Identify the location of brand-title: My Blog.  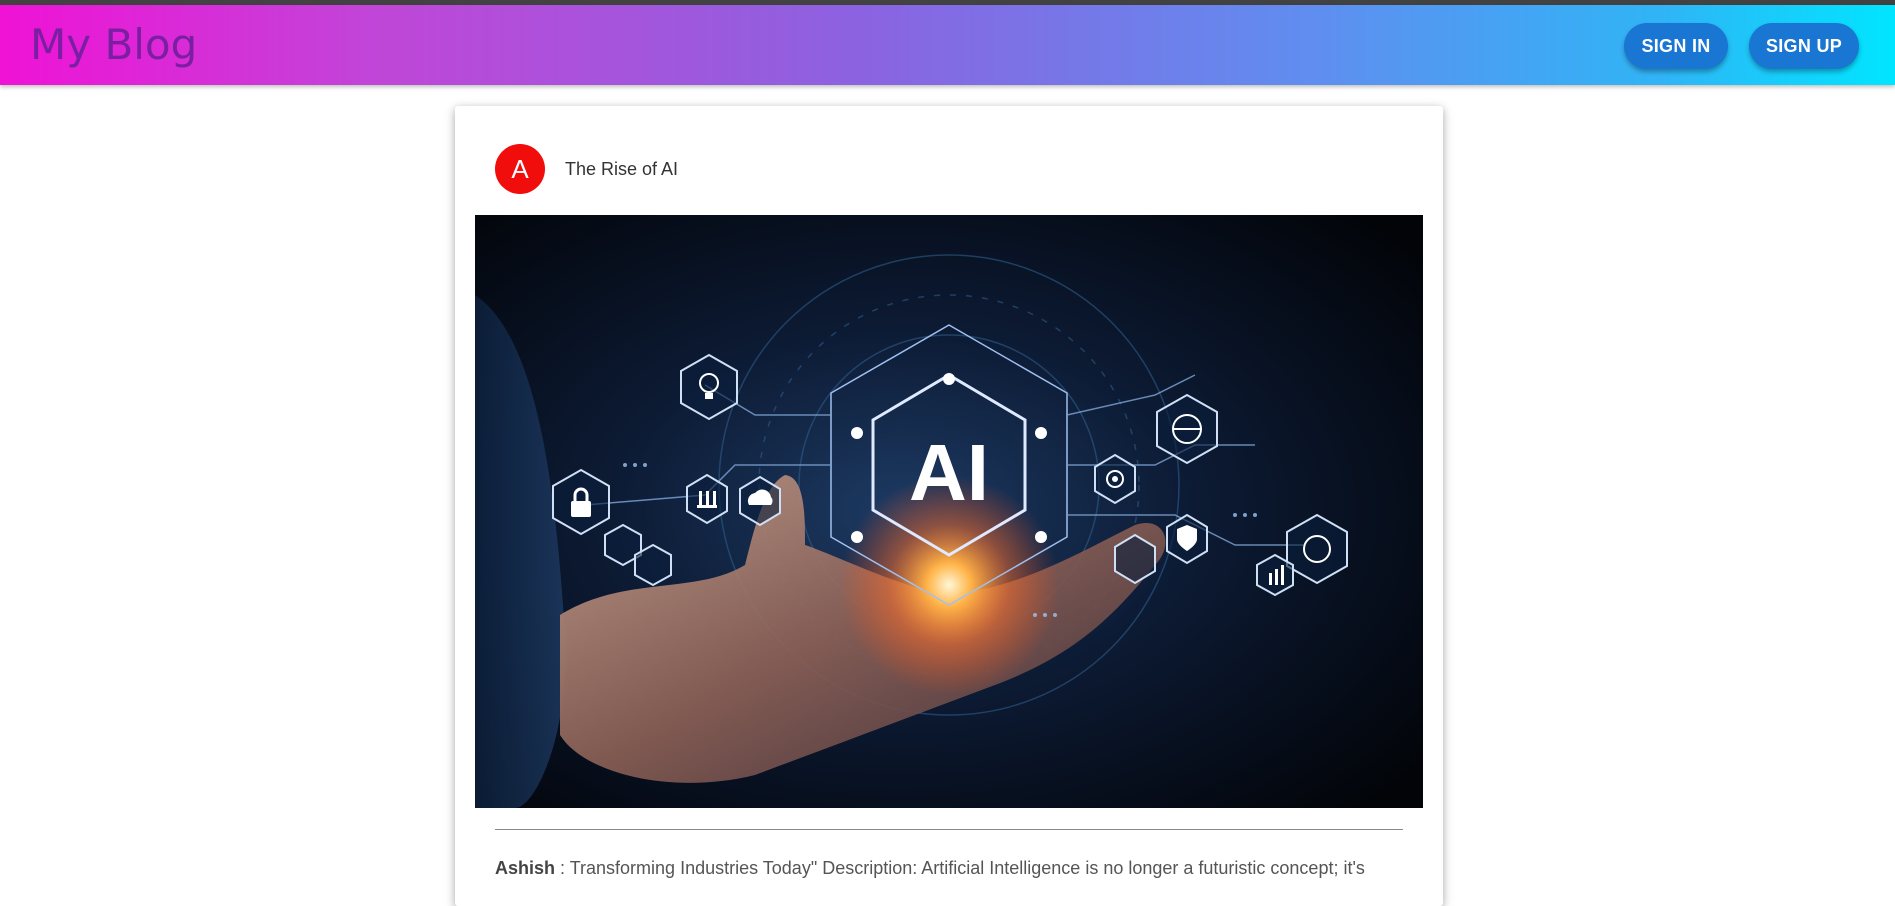
(113, 45).